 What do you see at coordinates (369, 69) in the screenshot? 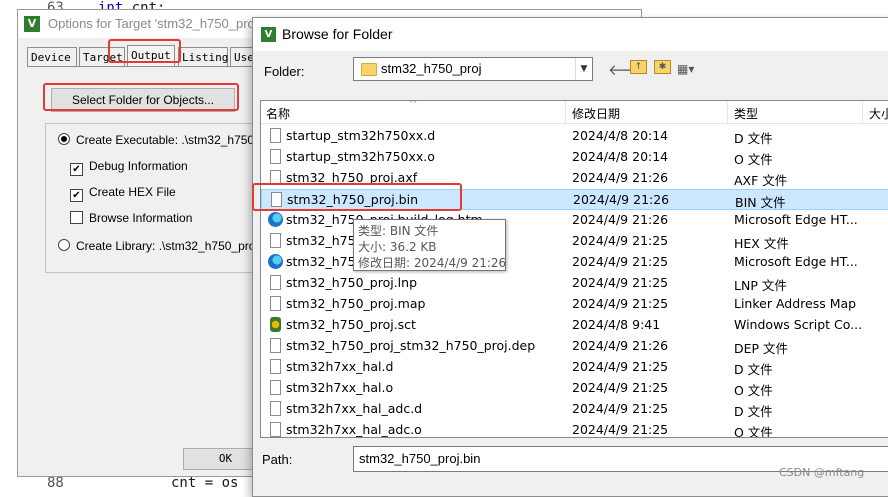
I see `folder-icon` at bounding box center [369, 69].